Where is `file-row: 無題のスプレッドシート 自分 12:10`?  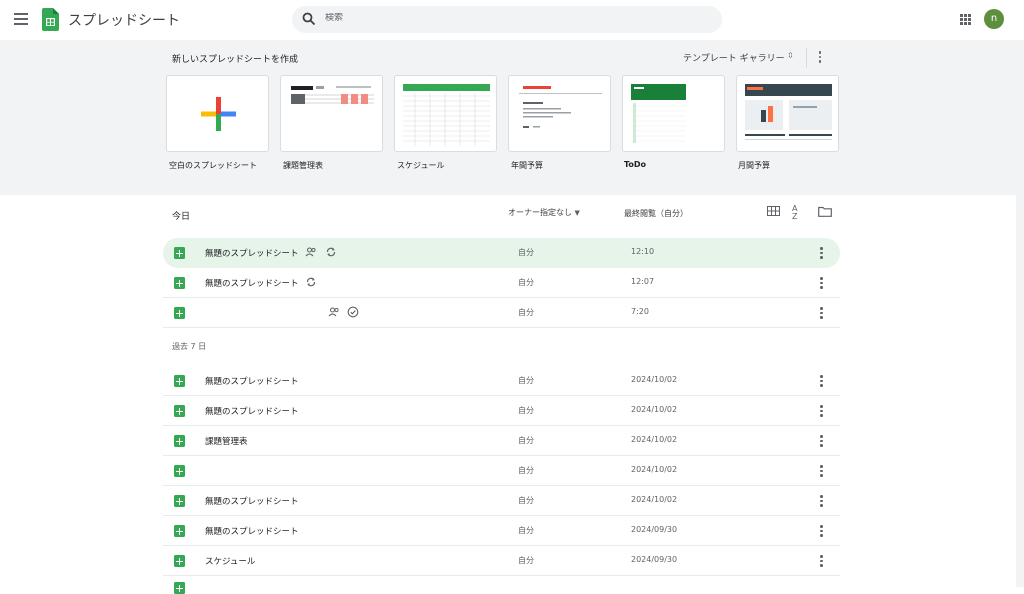
file-row: 無題のスプレッドシート 自分 12:10 is located at coordinates (501, 253).